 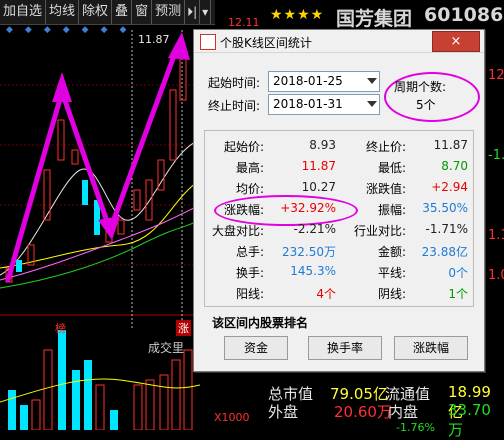 What do you see at coordinates (363, 412) in the screenshot?
I see `outer-volume-value: 20.60万` at bounding box center [363, 412].